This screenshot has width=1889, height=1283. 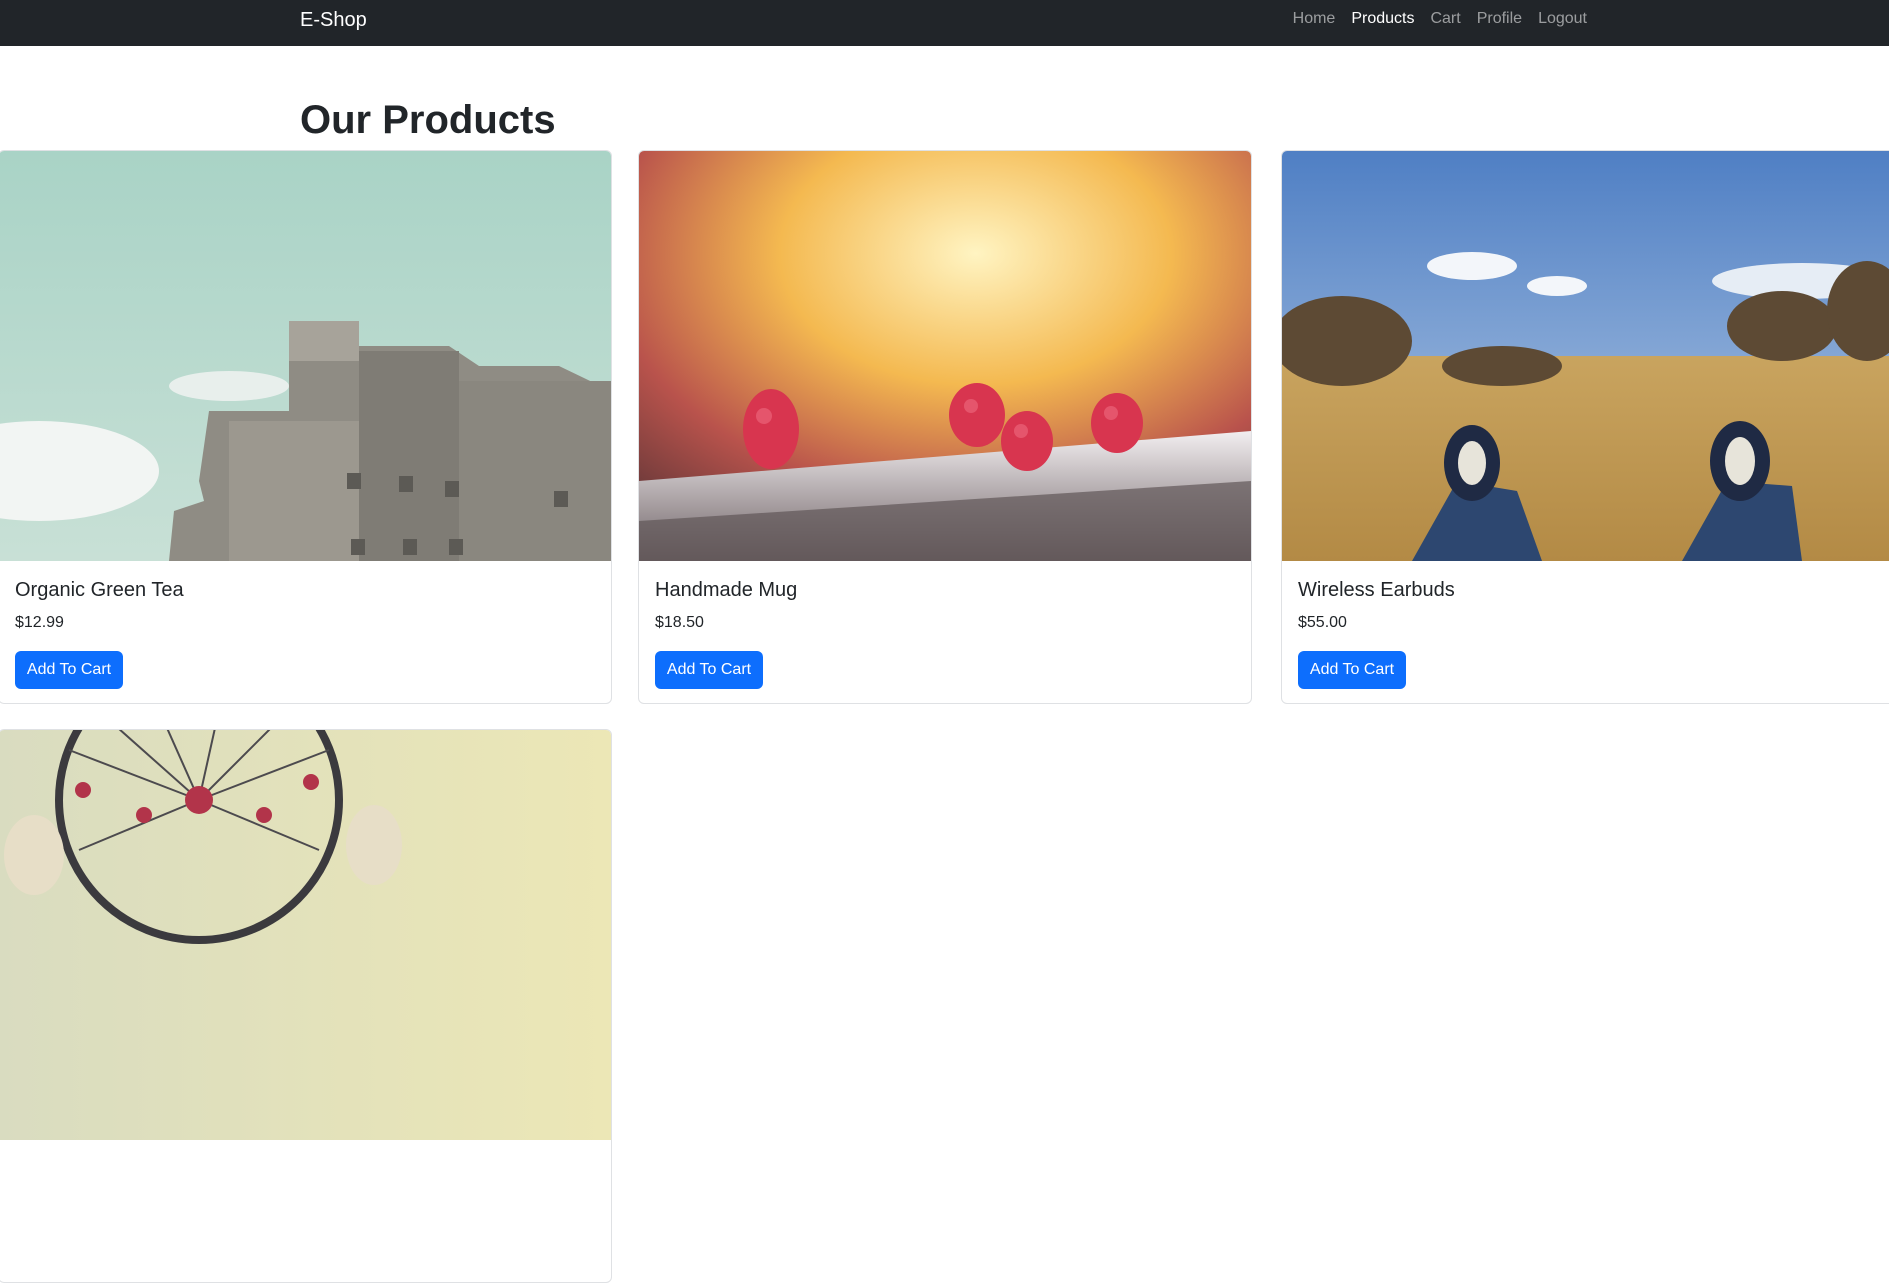 I want to click on navbar: E-Shop Home Products Cart Profile Logout, so click(x=944, y=23).